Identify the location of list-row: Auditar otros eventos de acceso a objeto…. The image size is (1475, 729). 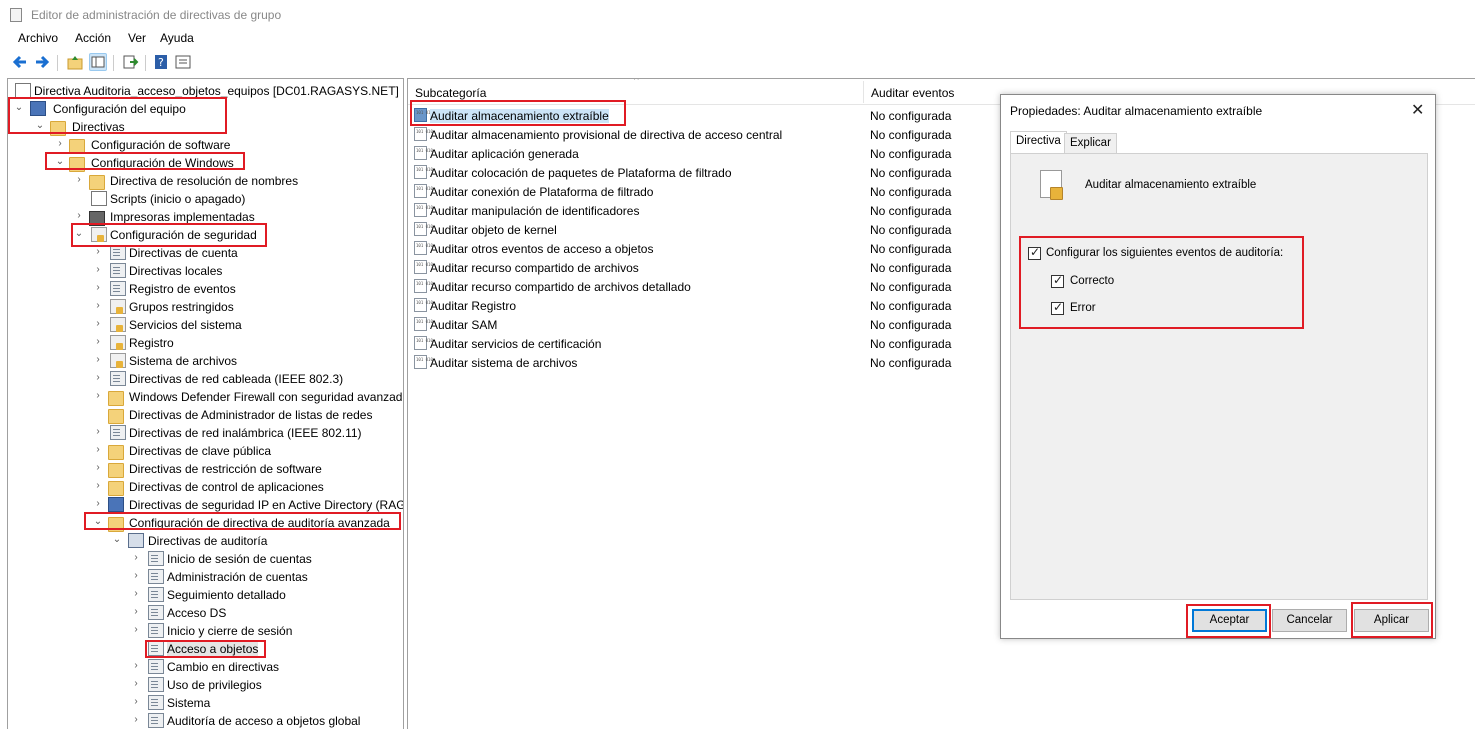
(703, 248).